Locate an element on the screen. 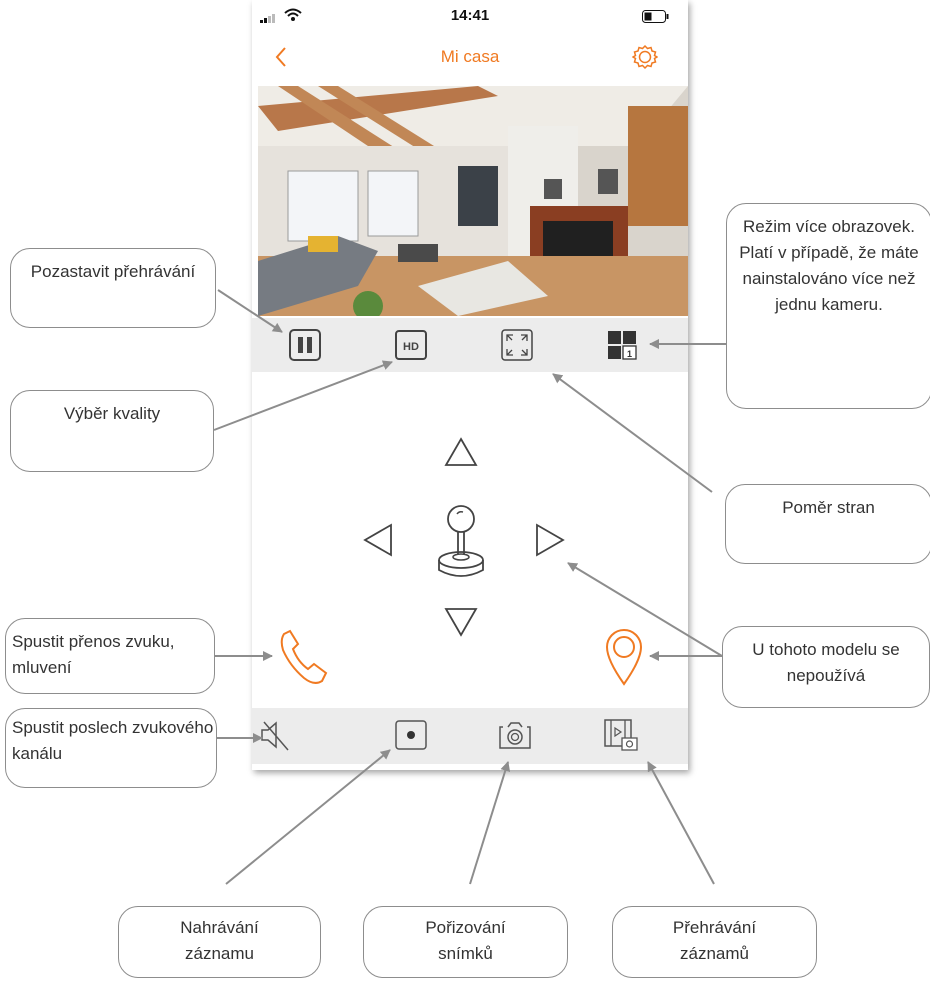  control-bar: HD 1 is located at coordinates (470, 345).